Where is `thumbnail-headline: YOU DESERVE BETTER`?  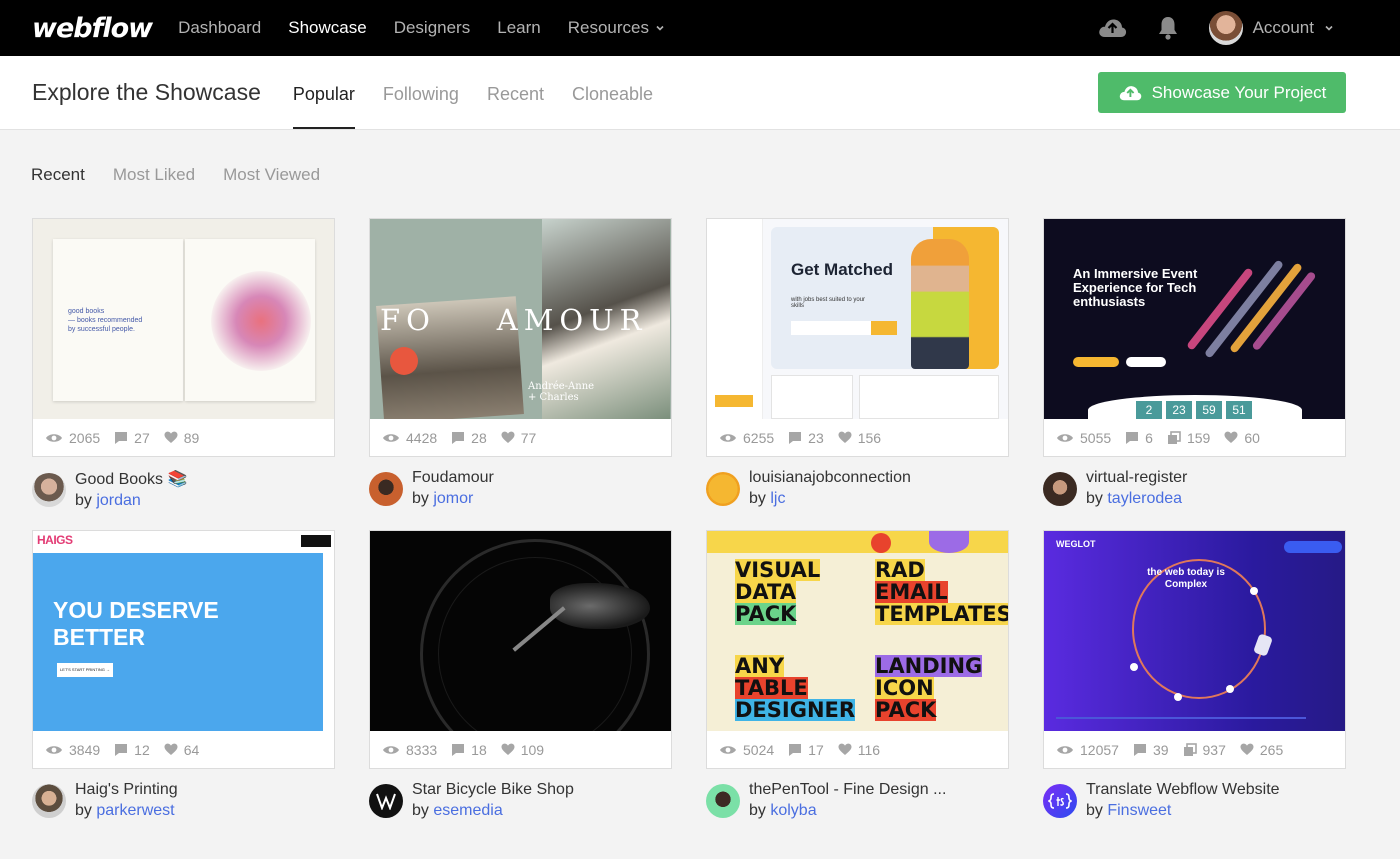
thumbnail-headline: YOU DESERVE BETTER is located at coordinates (136, 623).